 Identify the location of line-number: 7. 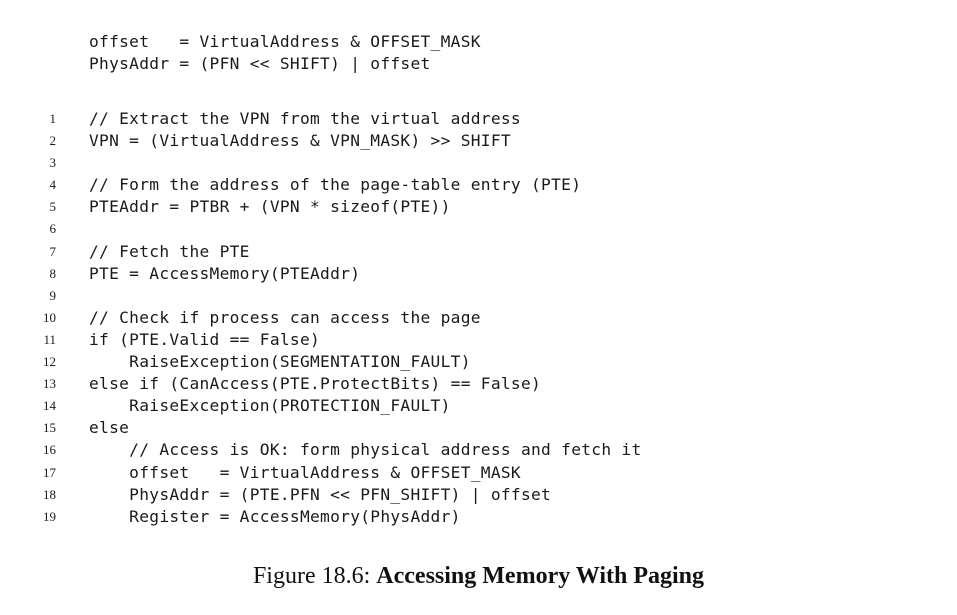
(53, 251).